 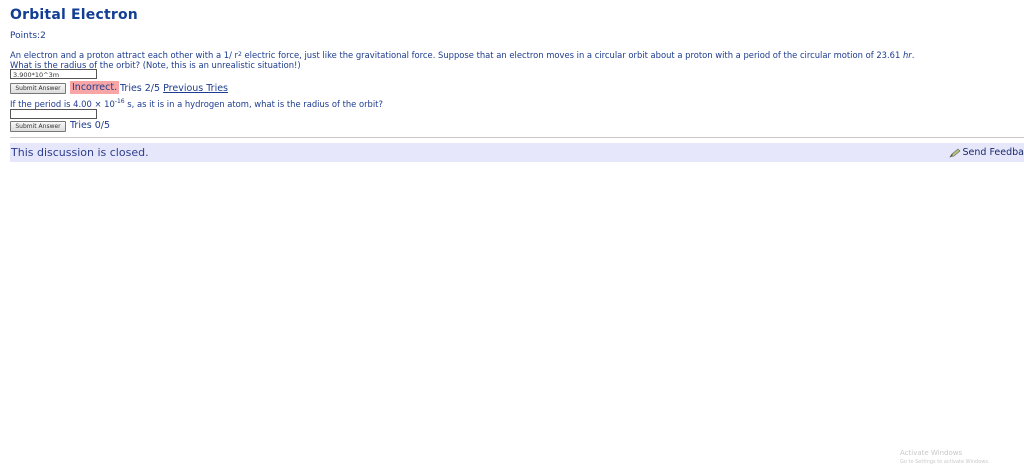 What do you see at coordinates (195, 88) in the screenshot?
I see `previous-tries-link: Previous Tries` at bounding box center [195, 88].